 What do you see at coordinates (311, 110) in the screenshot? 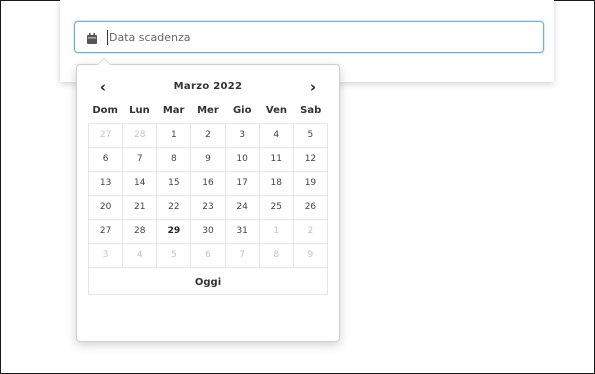
I see `weekday-label: Sab` at bounding box center [311, 110].